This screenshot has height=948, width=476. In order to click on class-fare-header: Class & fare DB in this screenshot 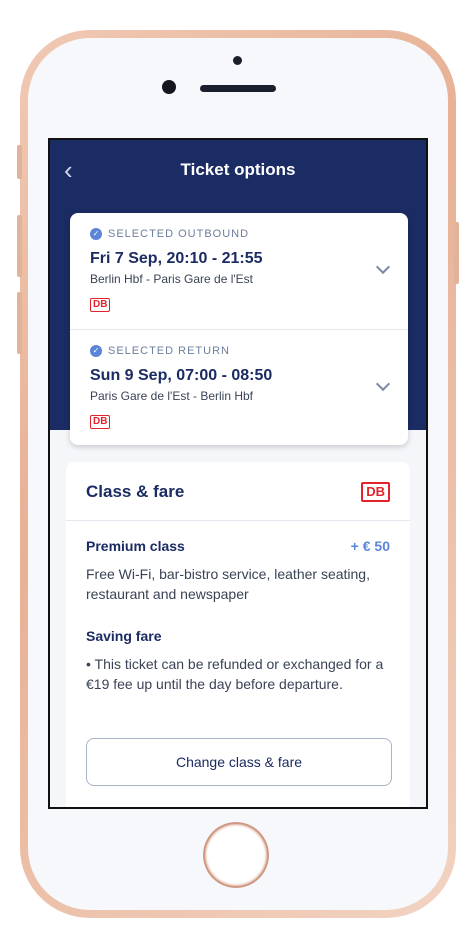, I will do `click(238, 491)`.